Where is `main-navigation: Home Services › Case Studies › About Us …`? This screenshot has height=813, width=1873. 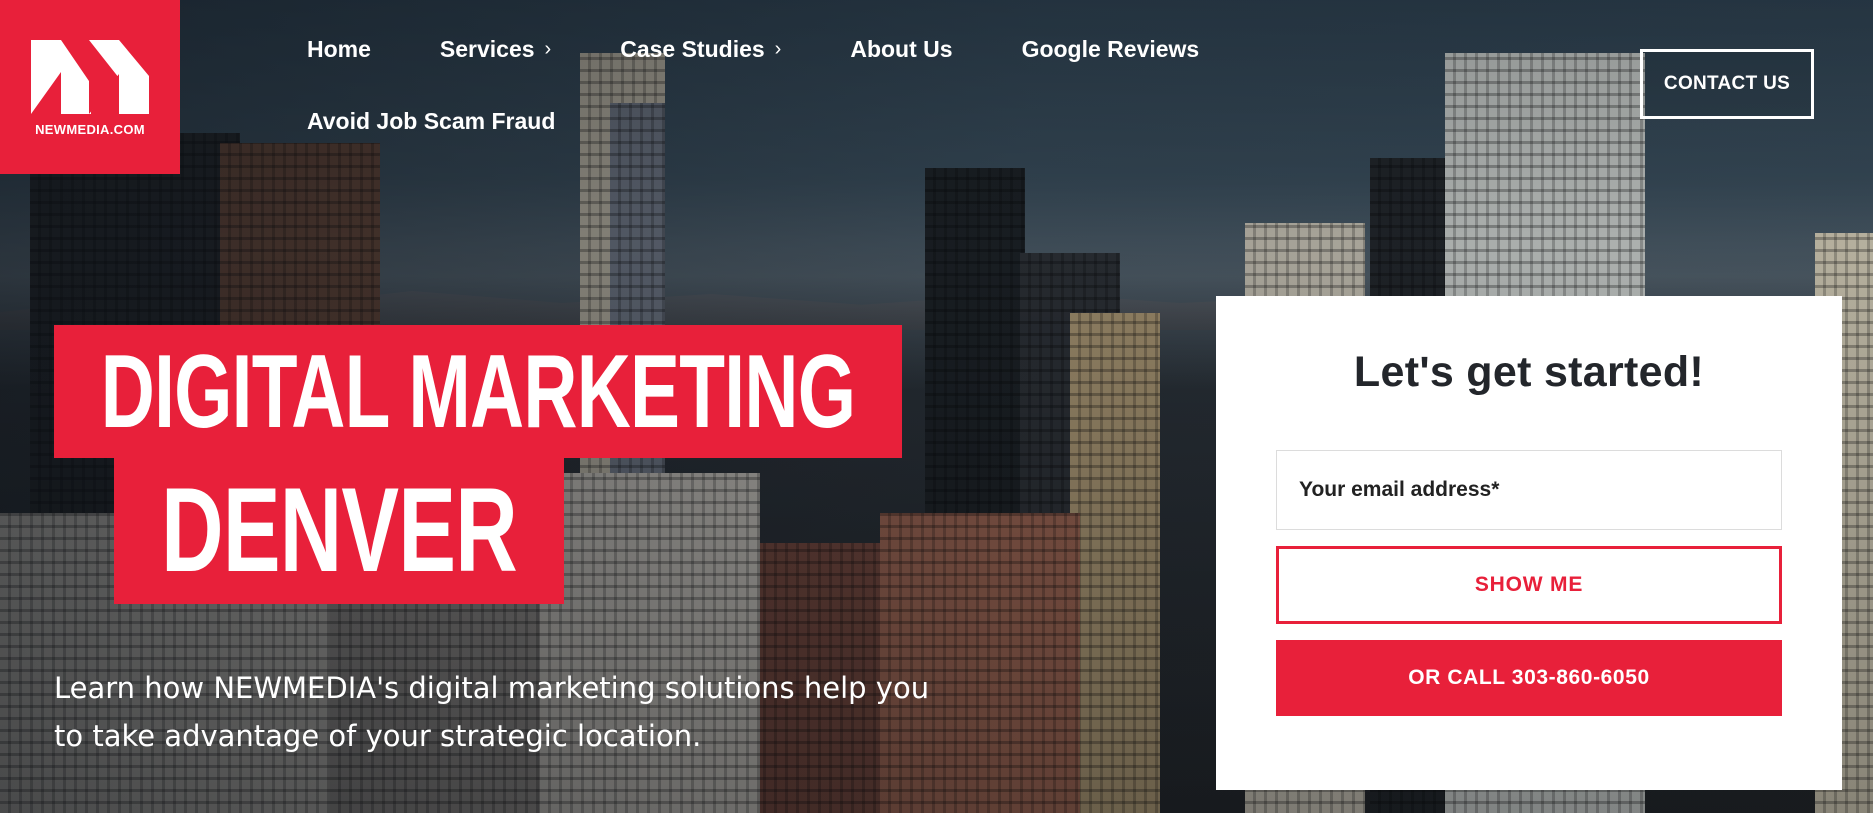
main-navigation: Home Services › Case Studies › About Us … is located at coordinates (797, 102).